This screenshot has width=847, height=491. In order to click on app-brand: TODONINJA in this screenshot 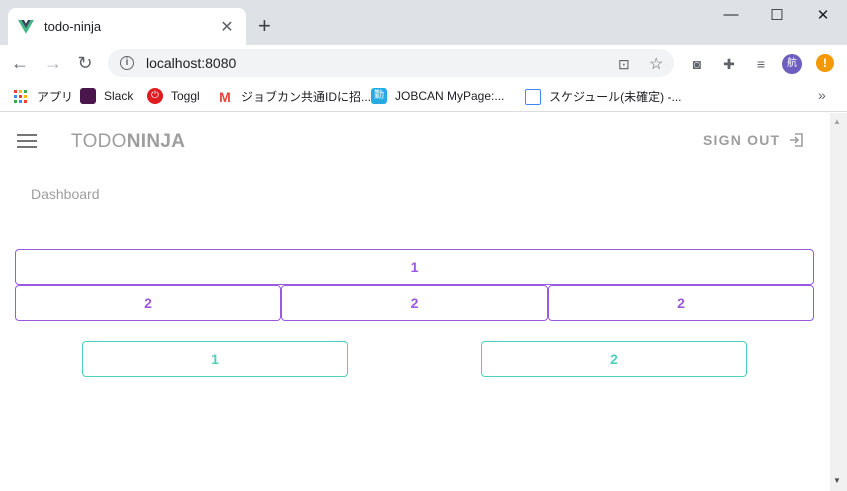, I will do `click(128, 142)`.